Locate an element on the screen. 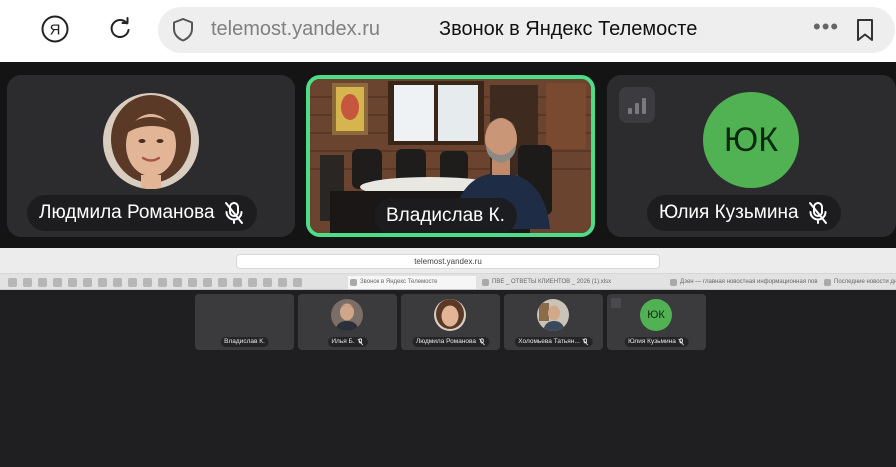 The image size is (896, 467). page-title: Звонок в Яндекс Телемосте is located at coordinates (568, 29).